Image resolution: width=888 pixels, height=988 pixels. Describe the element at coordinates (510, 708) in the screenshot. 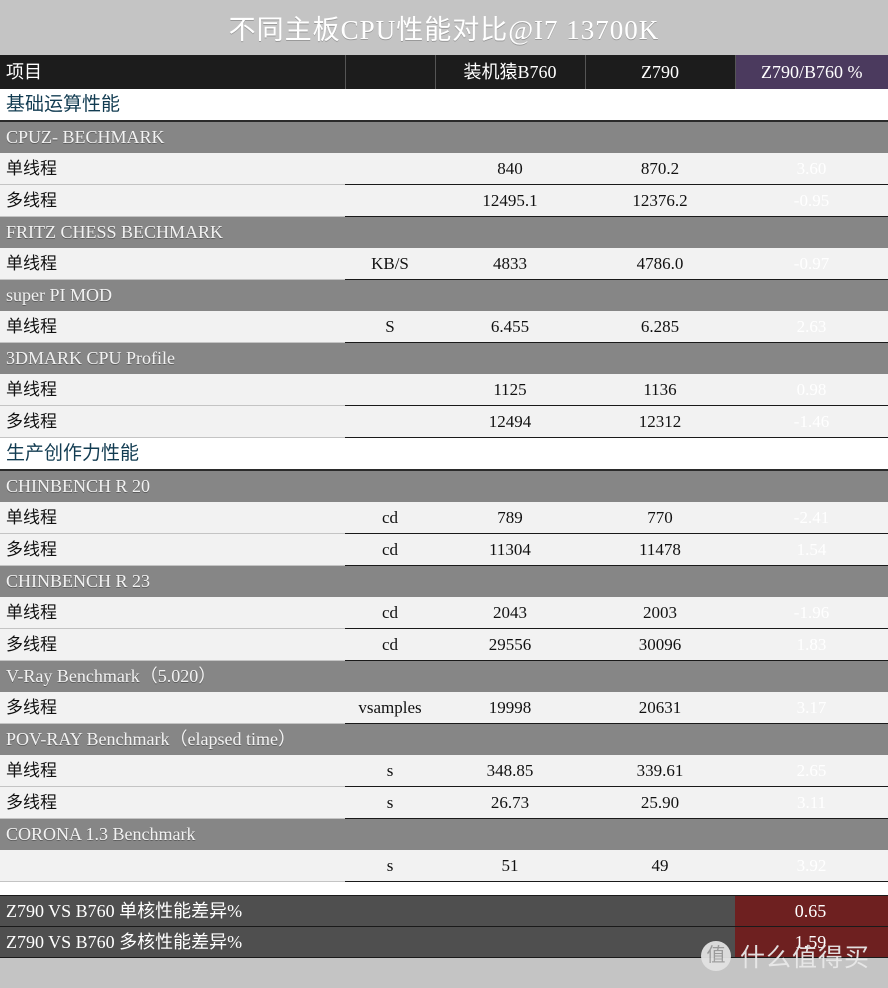

I see `row-value-b760: 19998` at that location.